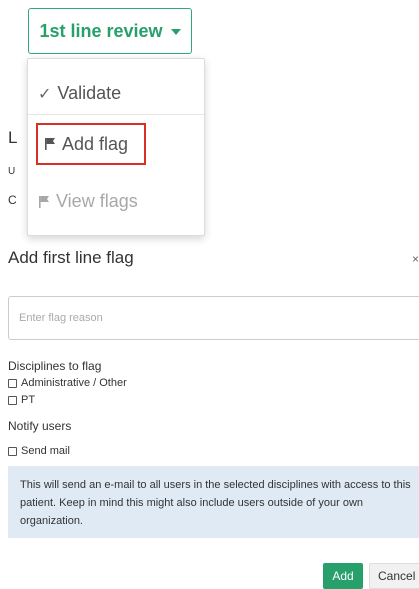 The width and height of the screenshot is (419, 589). Describe the element at coordinates (71, 257) in the screenshot. I see `section-title: Add first line flag` at that location.